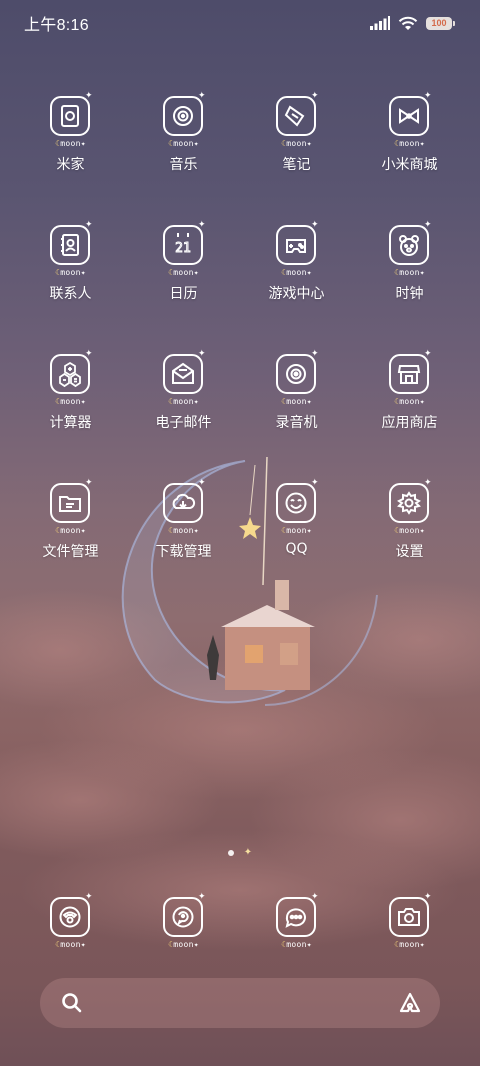 This screenshot has height=1066, width=480. I want to click on app-icon-frame: ✦ 21 ☾moon✦, so click(184, 251).